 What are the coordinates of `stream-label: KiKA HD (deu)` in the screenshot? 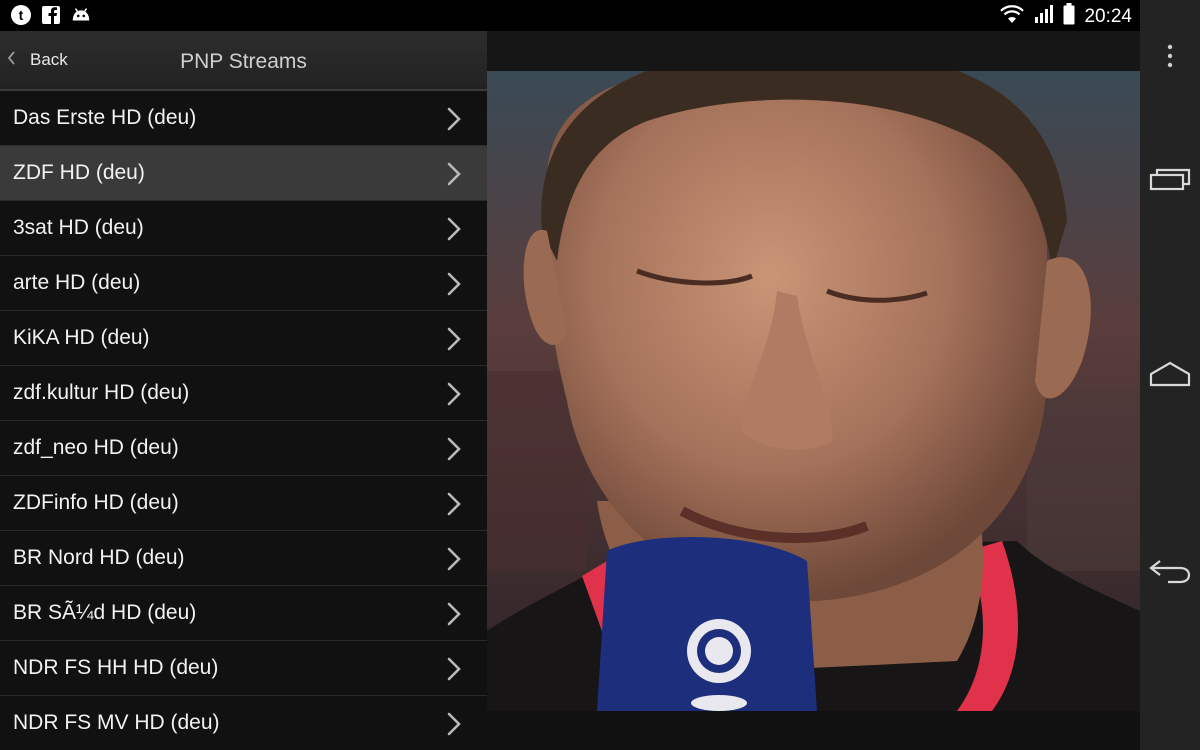 It's located at (81, 337).